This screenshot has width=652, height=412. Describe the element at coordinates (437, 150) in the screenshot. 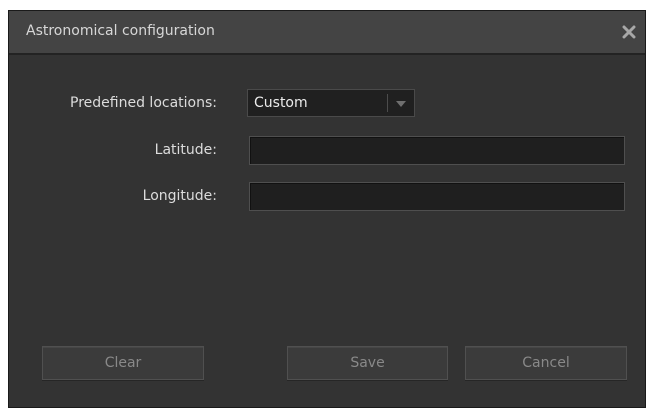

I see `latitude-field` at that location.